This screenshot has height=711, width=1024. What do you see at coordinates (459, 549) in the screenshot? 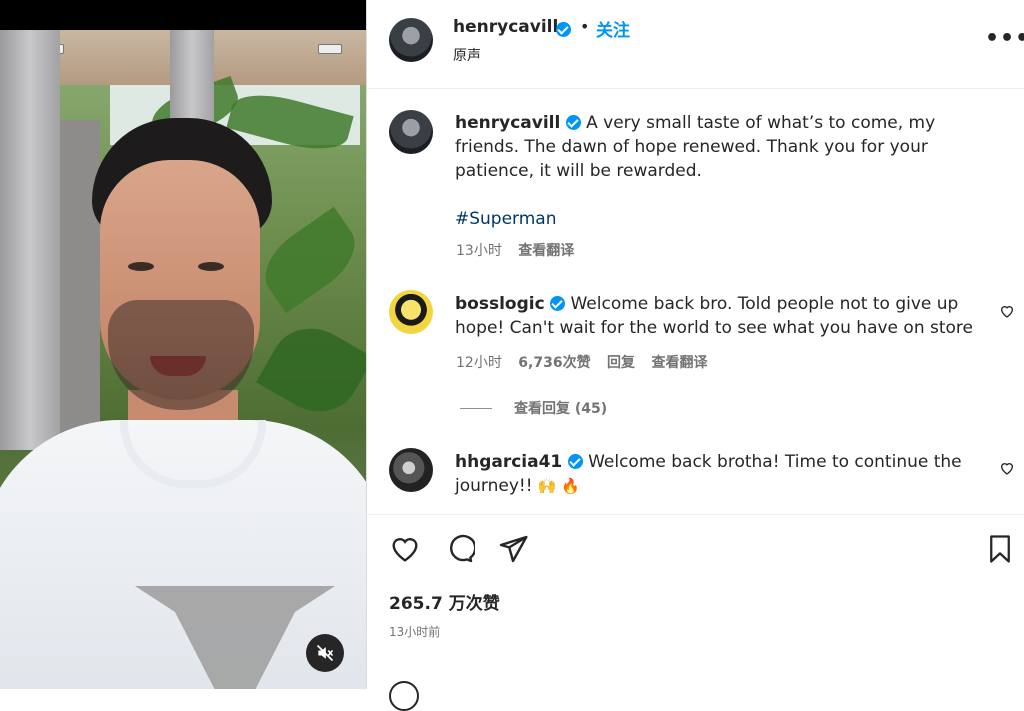
I see `comment-bubble-icon` at bounding box center [459, 549].